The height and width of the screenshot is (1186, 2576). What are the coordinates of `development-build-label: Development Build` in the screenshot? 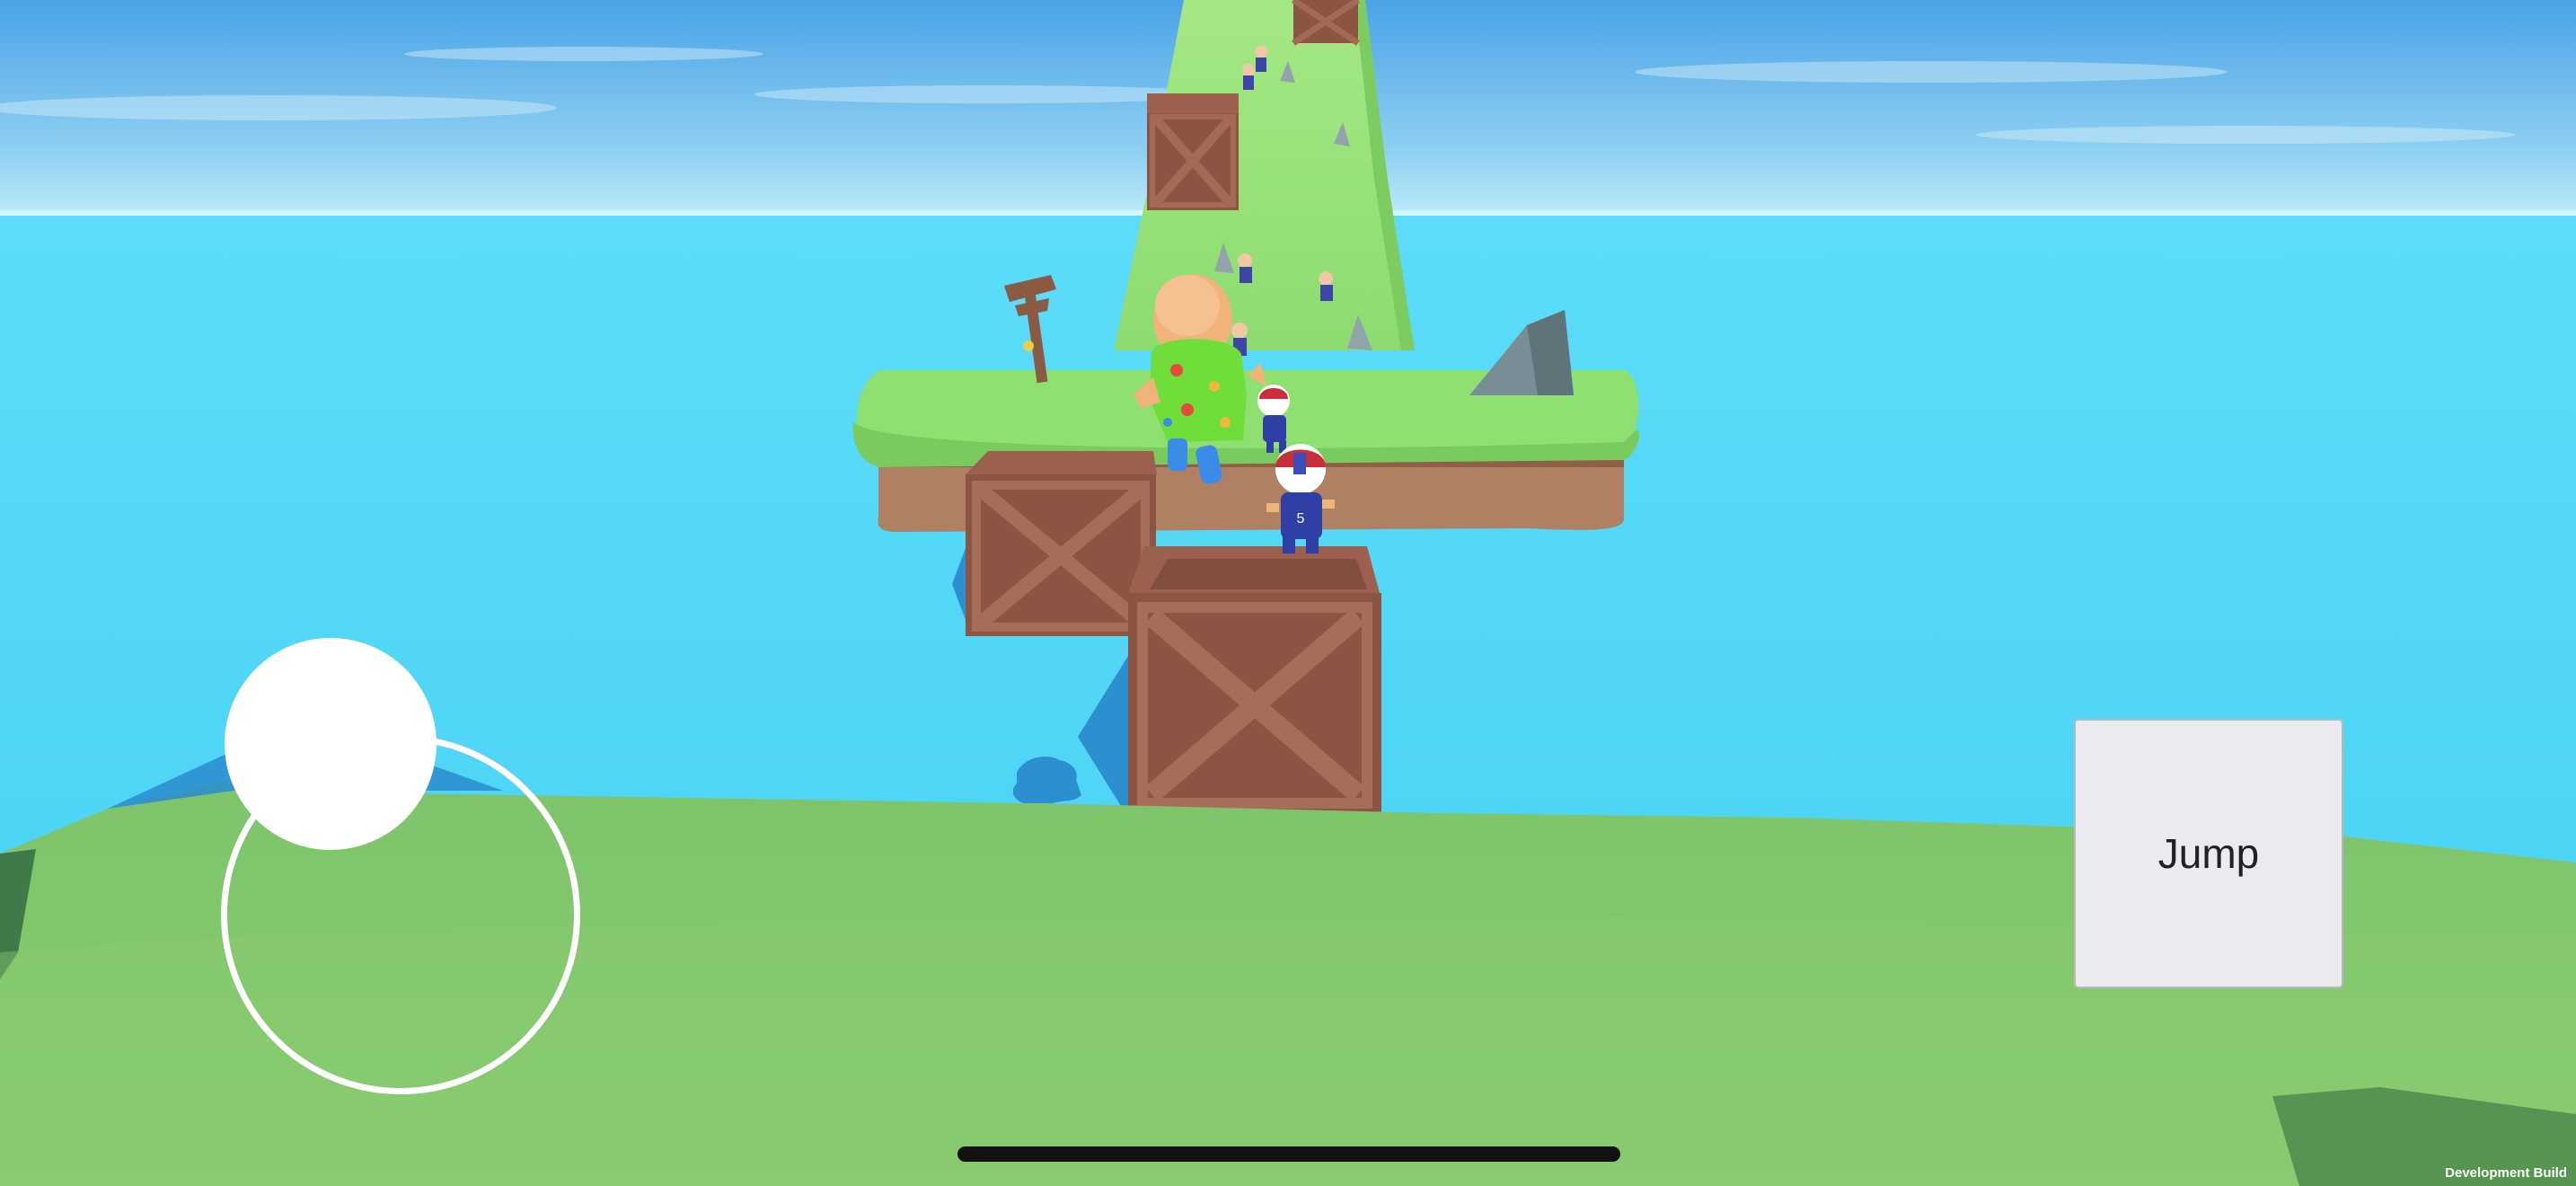 It's located at (2506, 1173).